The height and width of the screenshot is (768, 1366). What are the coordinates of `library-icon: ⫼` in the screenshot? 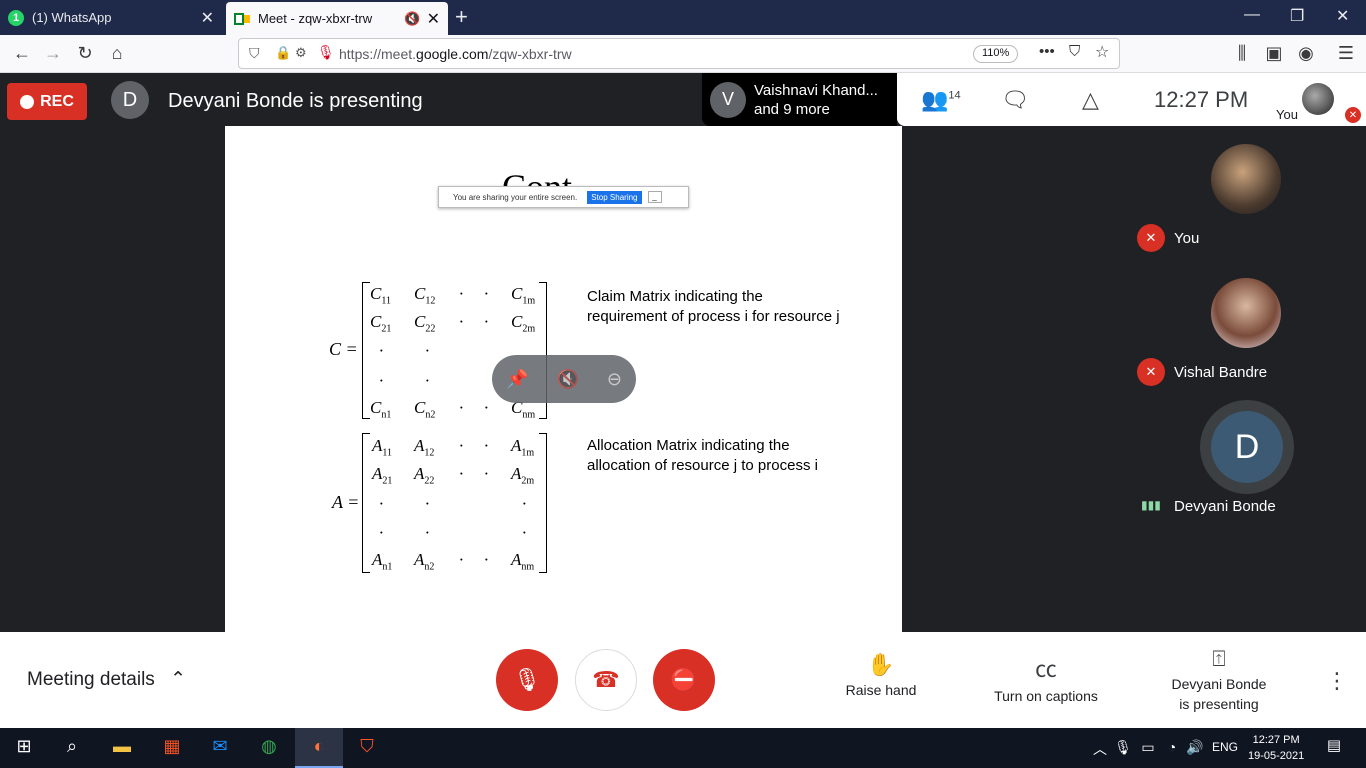 It's located at (1242, 53).